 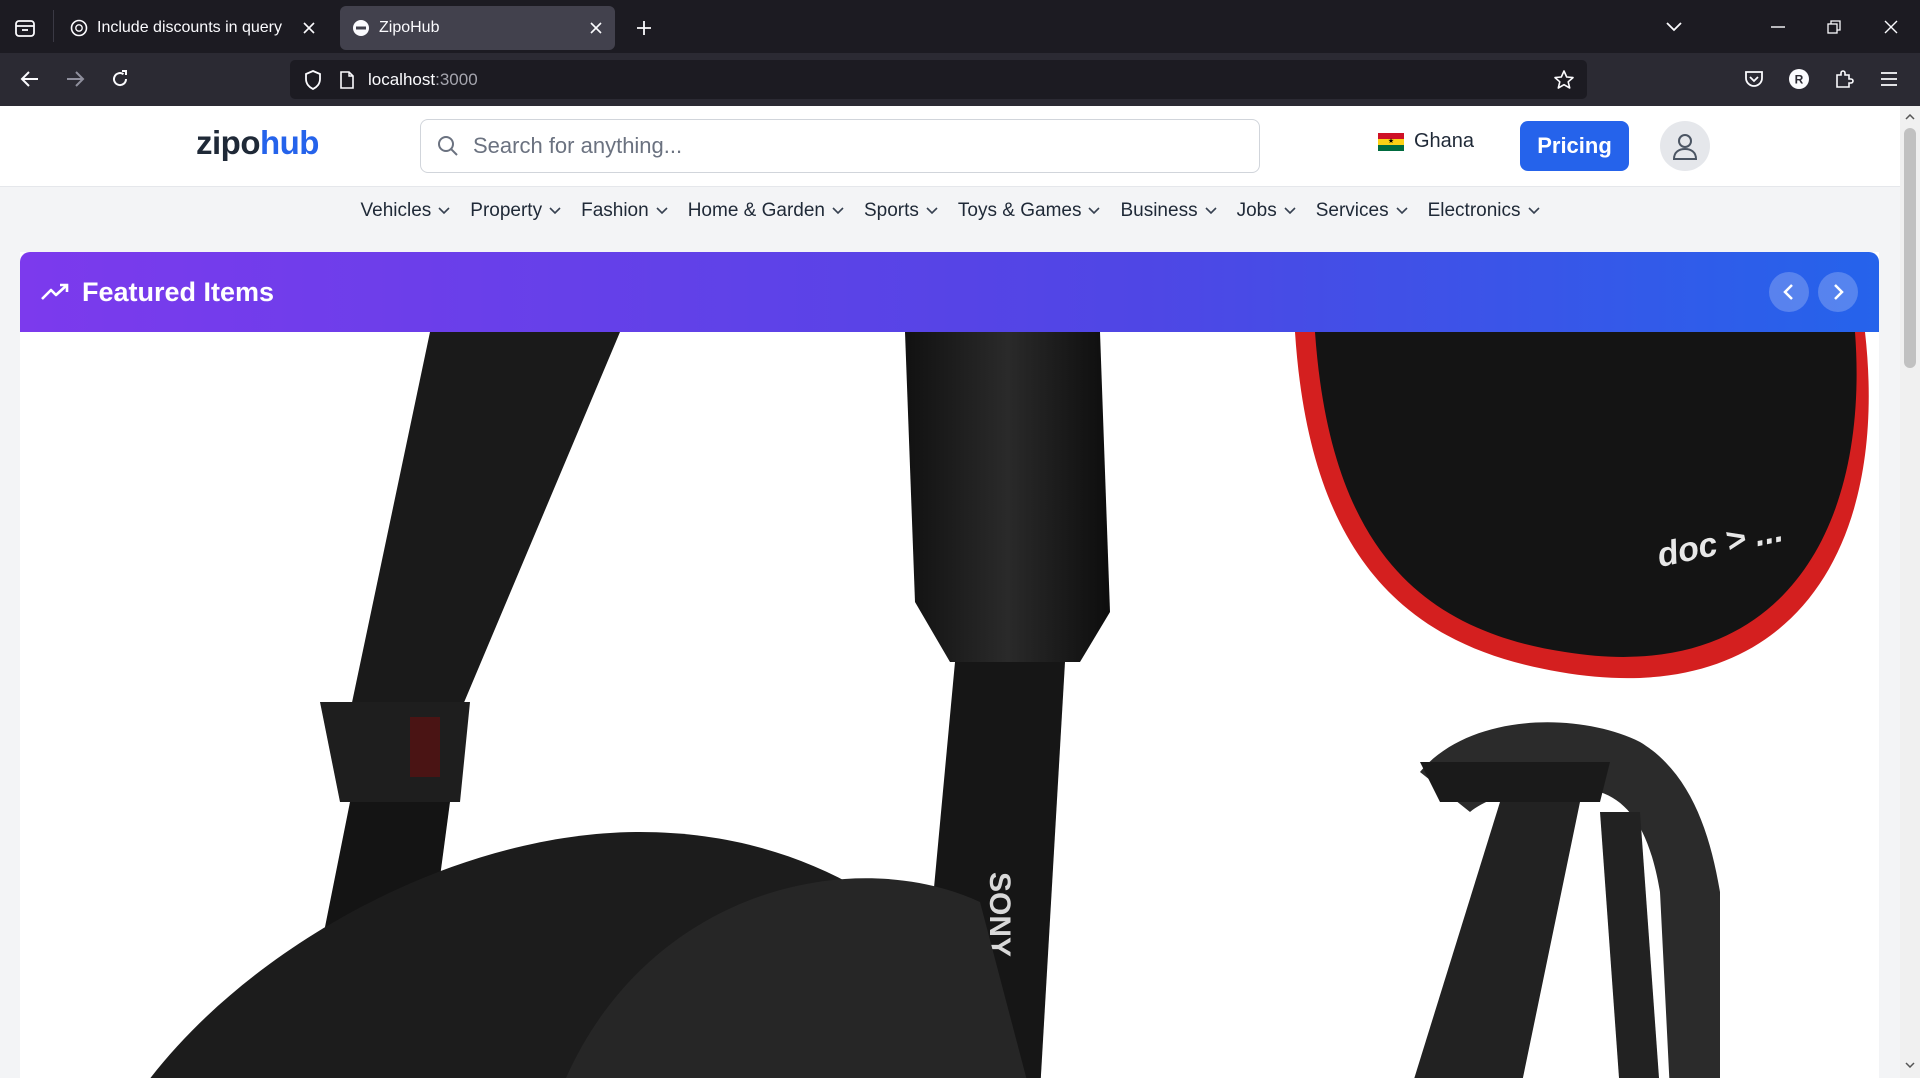 What do you see at coordinates (1352, 210) in the screenshot?
I see `category-label: Services` at bounding box center [1352, 210].